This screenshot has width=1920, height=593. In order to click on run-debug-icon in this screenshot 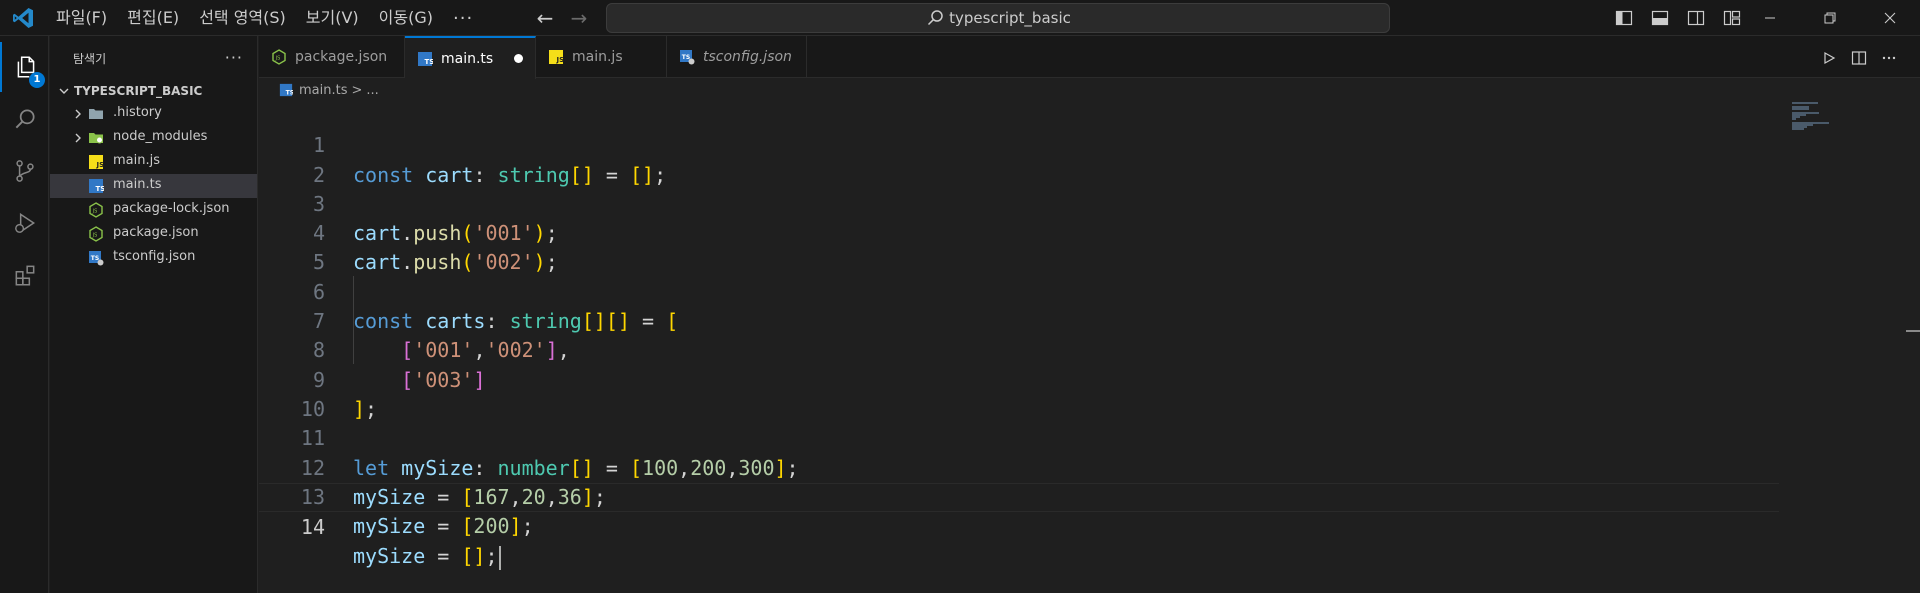, I will do `click(24, 223)`.